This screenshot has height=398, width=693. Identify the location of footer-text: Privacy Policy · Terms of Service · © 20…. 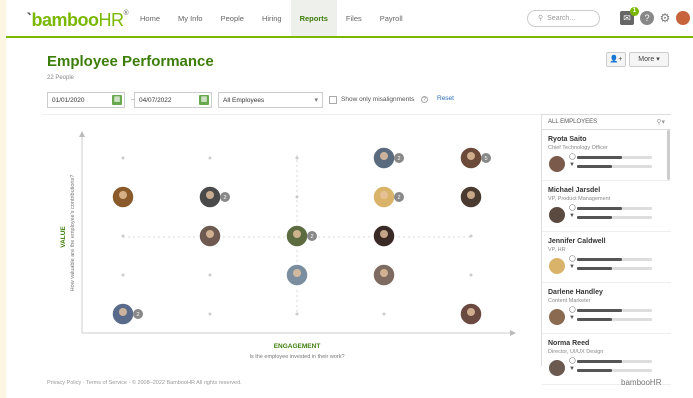
(144, 383).